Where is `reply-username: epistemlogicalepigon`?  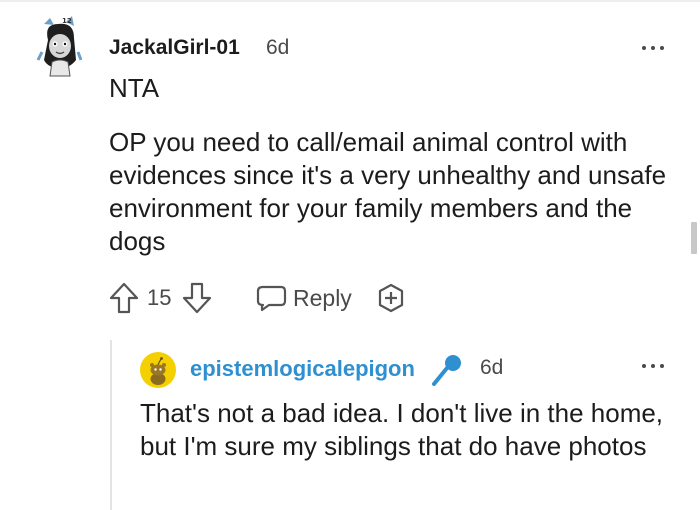 reply-username: epistemlogicalepigon is located at coordinates (302, 369).